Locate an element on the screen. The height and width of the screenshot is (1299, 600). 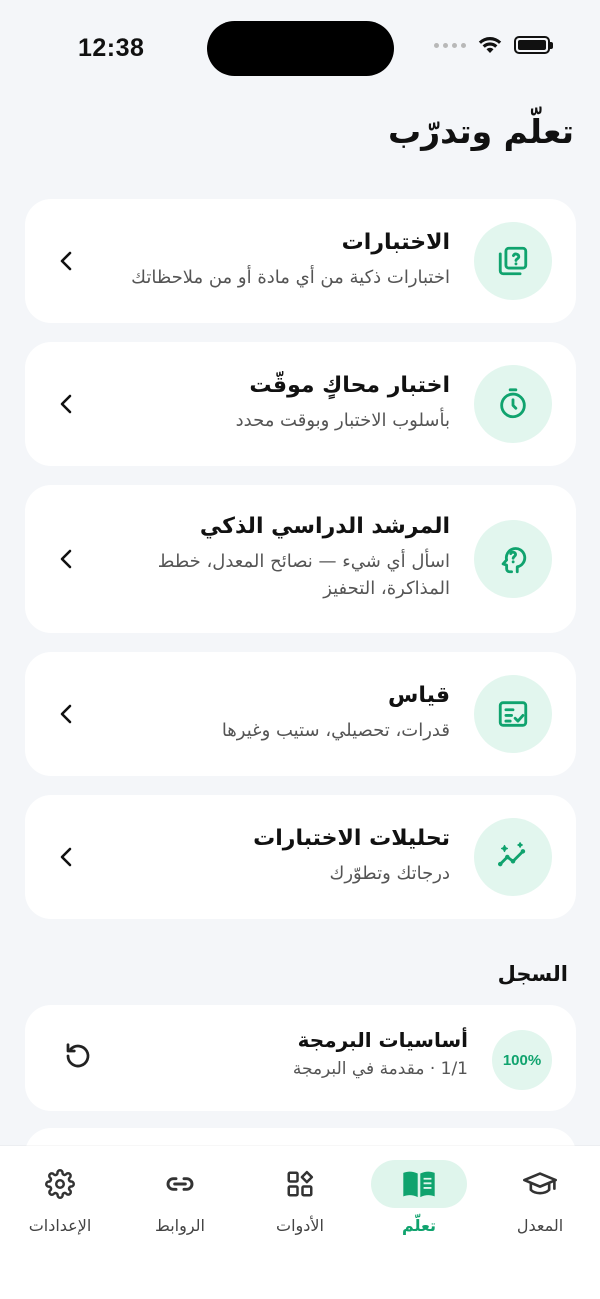
analytics-icon is located at coordinates (513, 857).